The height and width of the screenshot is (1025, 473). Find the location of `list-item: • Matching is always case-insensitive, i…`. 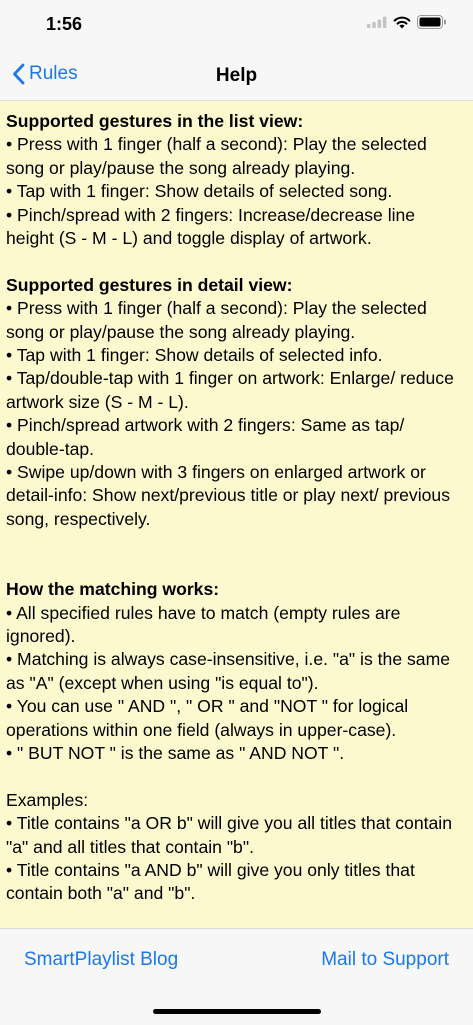

list-item: • Matching is always case-insensitive, i… is located at coordinates (228, 671).